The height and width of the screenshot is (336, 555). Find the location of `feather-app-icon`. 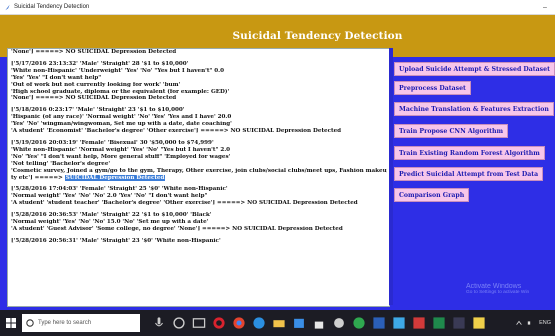

feather-app-icon is located at coordinates (7, 7).